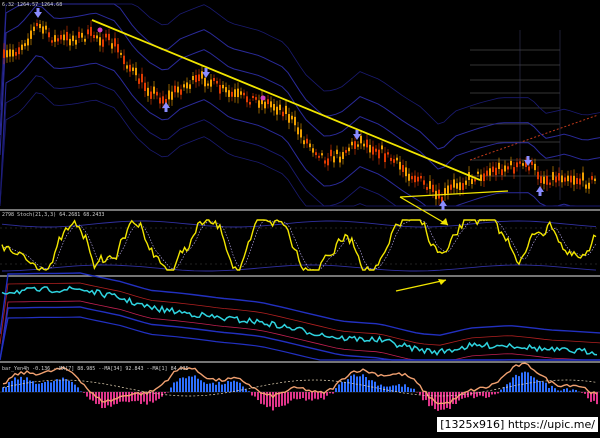 The image size is (600, 438). What do you see at coordinates (100, 30) in the screenshot?
I see `price-marker-dot` at bounding box center [100, 30].